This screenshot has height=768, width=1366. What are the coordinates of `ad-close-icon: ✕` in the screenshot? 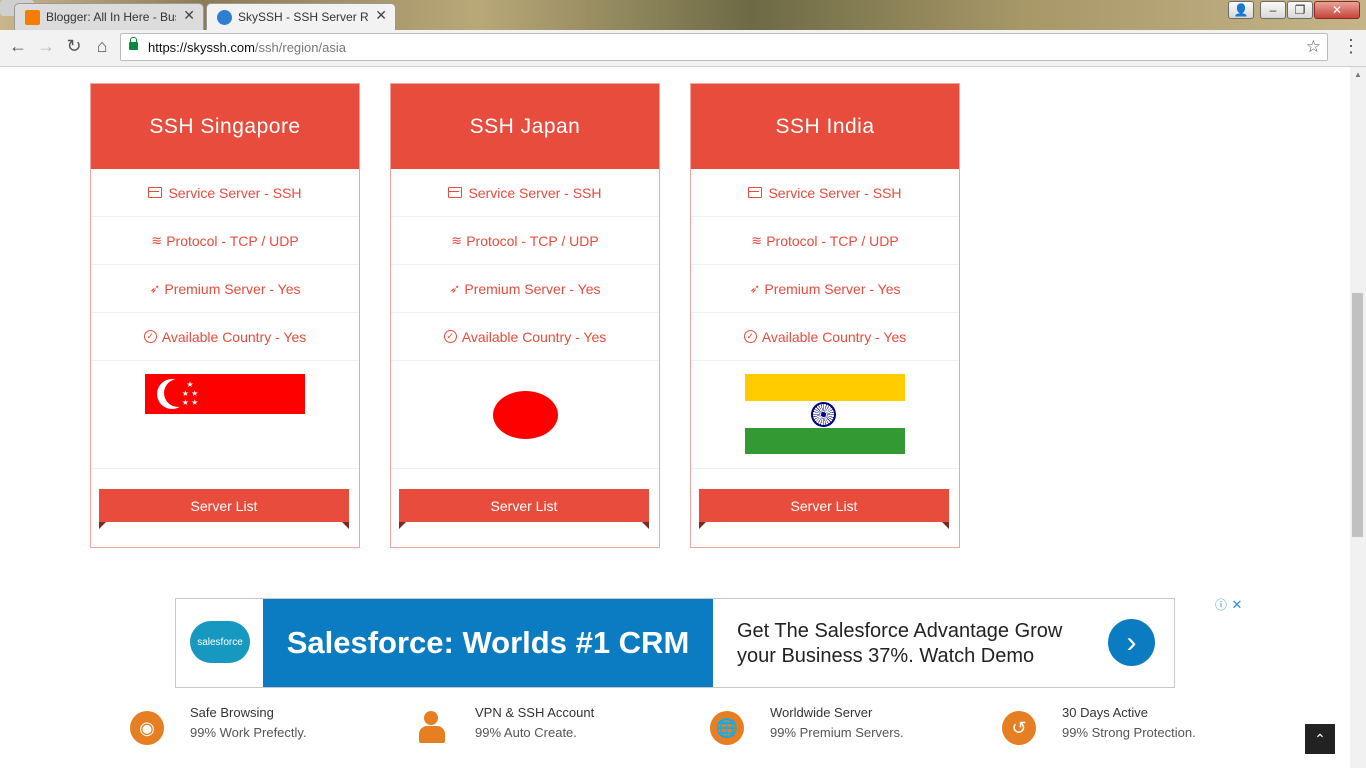 It's located at (1237, 605).